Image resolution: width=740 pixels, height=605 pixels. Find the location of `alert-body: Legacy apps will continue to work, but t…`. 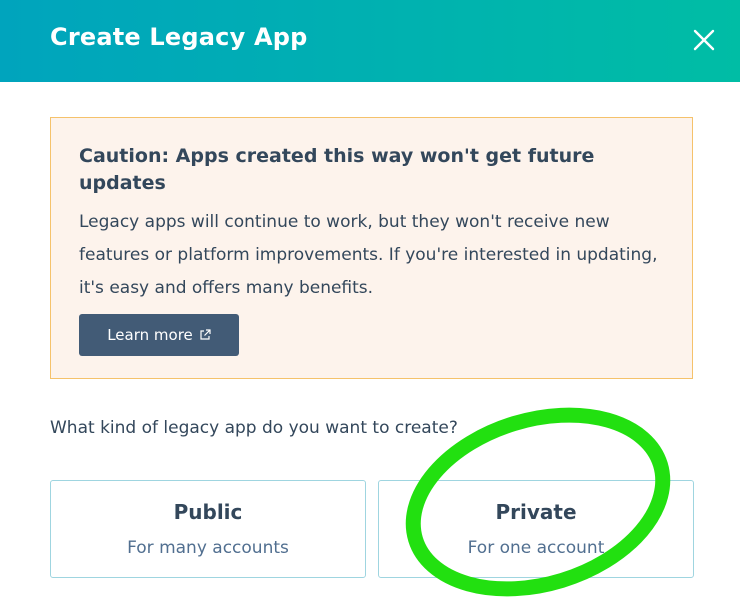

alert-body: Legacy apps will continue to work, but t… is located at coordinates (368, 255).